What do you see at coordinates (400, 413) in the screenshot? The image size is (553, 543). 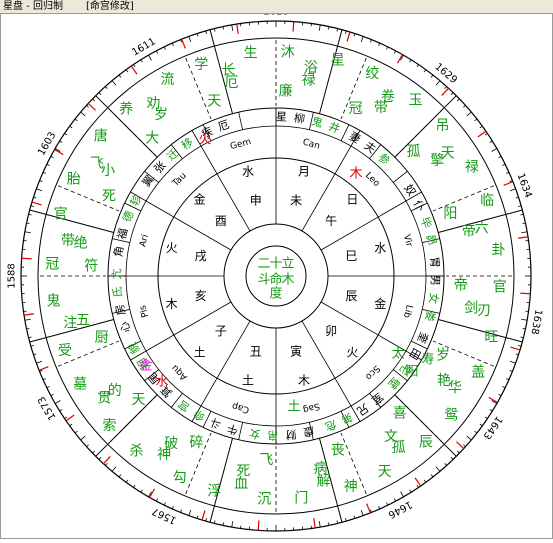 I see `outer-star-char: 喜` at bounding box center [400, 413].